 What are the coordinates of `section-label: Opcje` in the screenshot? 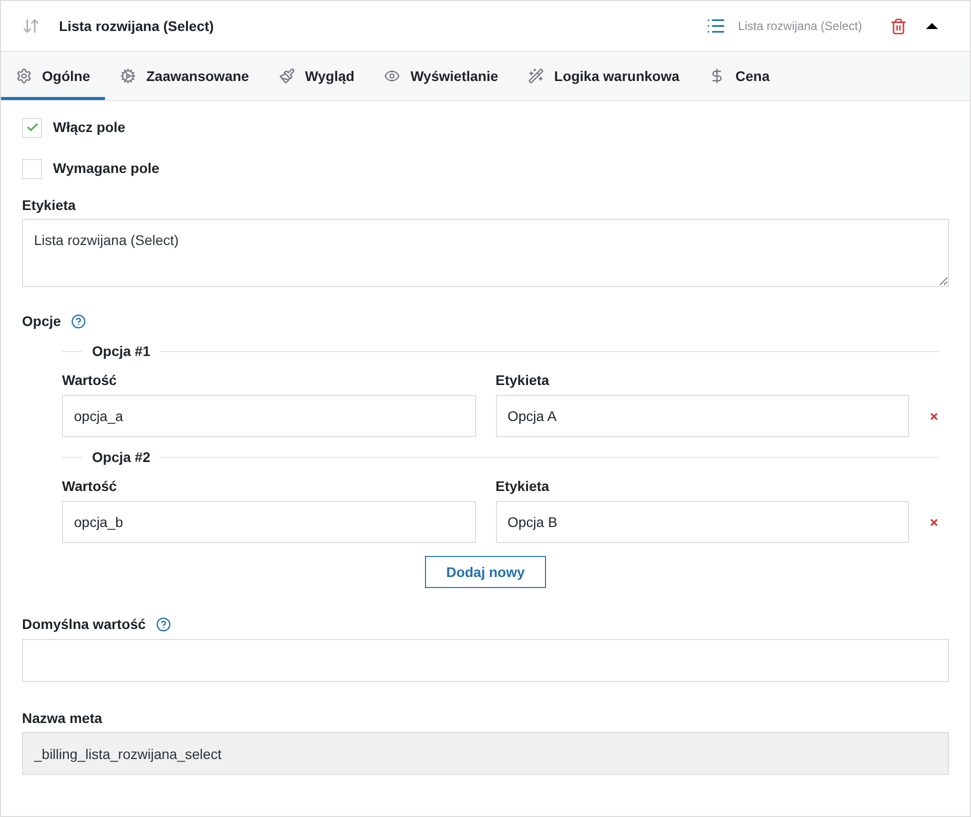 It's located at (41, 321).